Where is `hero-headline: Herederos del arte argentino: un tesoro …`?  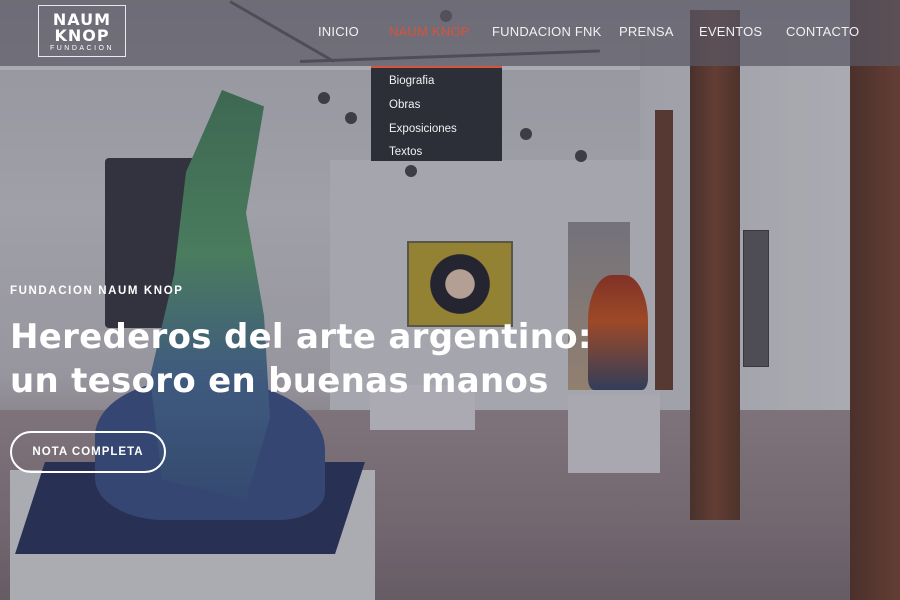 hero-headline: Herederos del arte argentino: un tesoro … is located at coordinates (360, 359).